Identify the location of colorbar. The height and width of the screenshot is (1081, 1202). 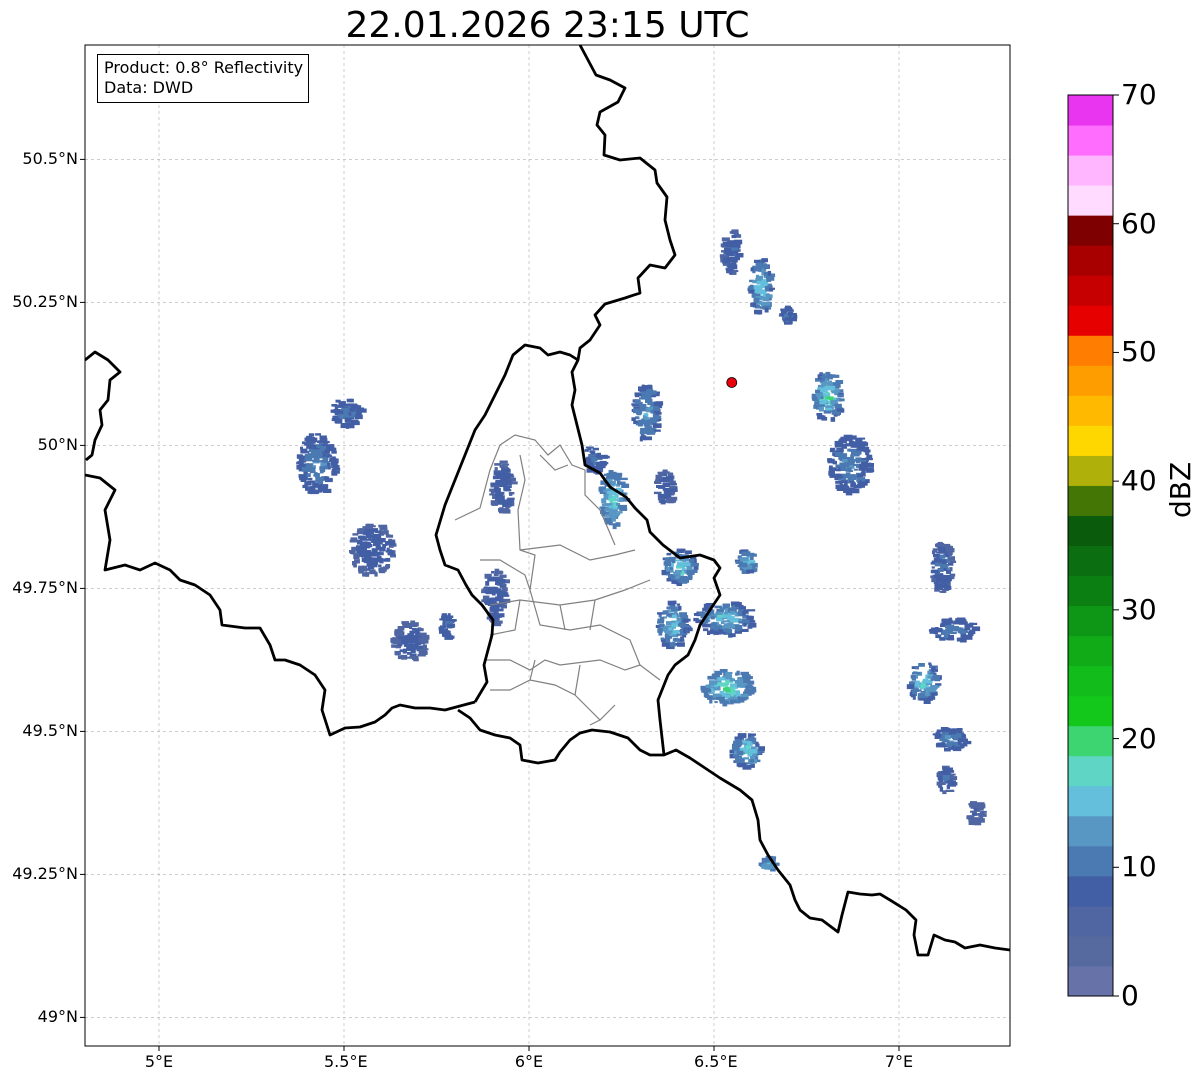
(1093, 545).